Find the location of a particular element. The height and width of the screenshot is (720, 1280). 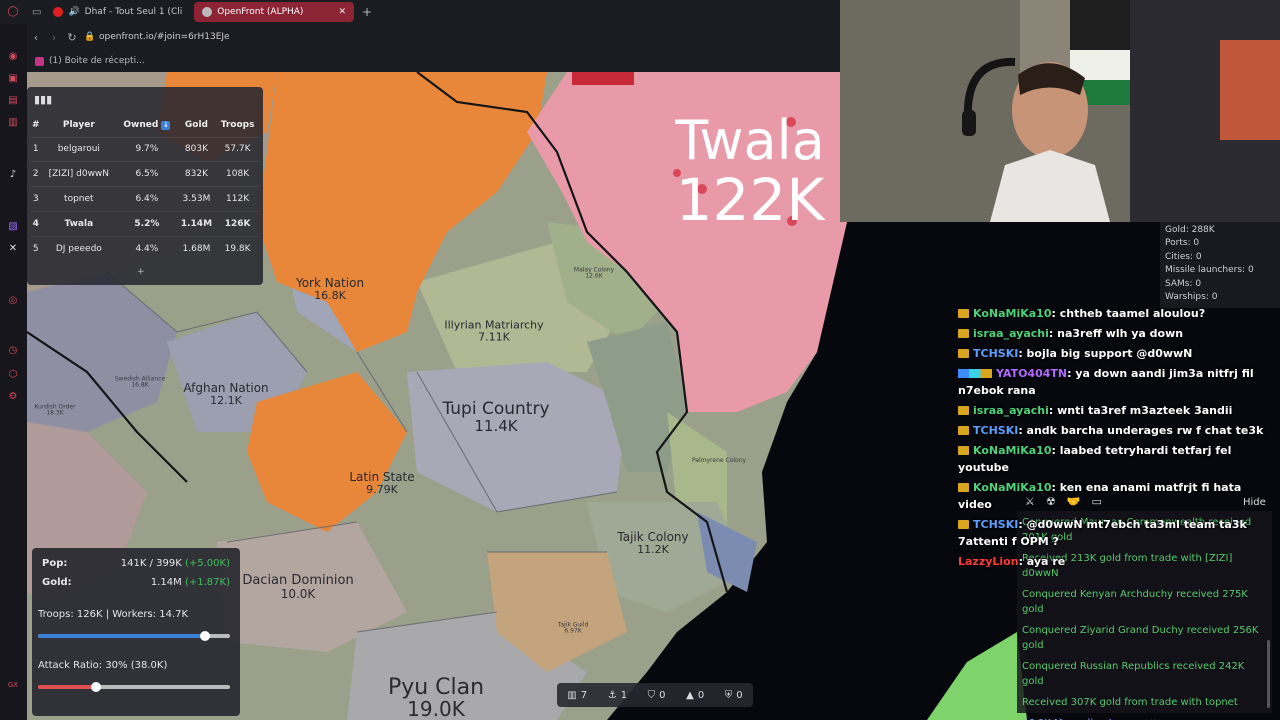

small-nation-label: Kurdish Order 18.3K is located at coordinates (54, 411).